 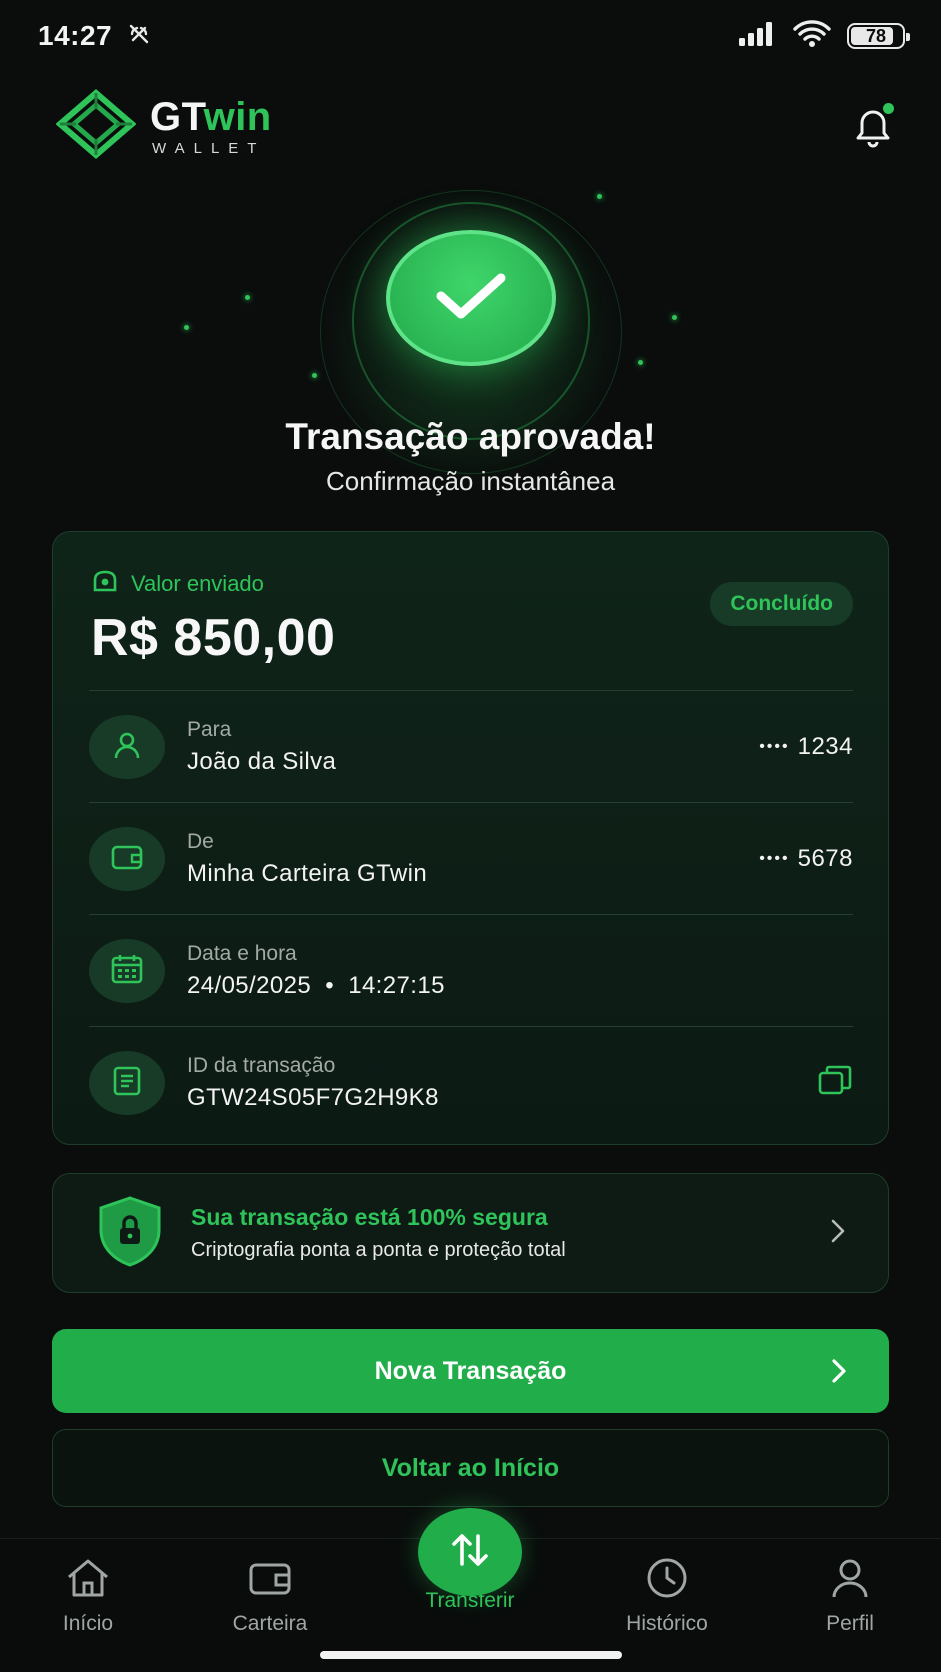 What do you see at coordinates (470, 1371) in the screenshot?
I see `new-transaction-button: Nova Transação` at bounding box center [470, 1371].